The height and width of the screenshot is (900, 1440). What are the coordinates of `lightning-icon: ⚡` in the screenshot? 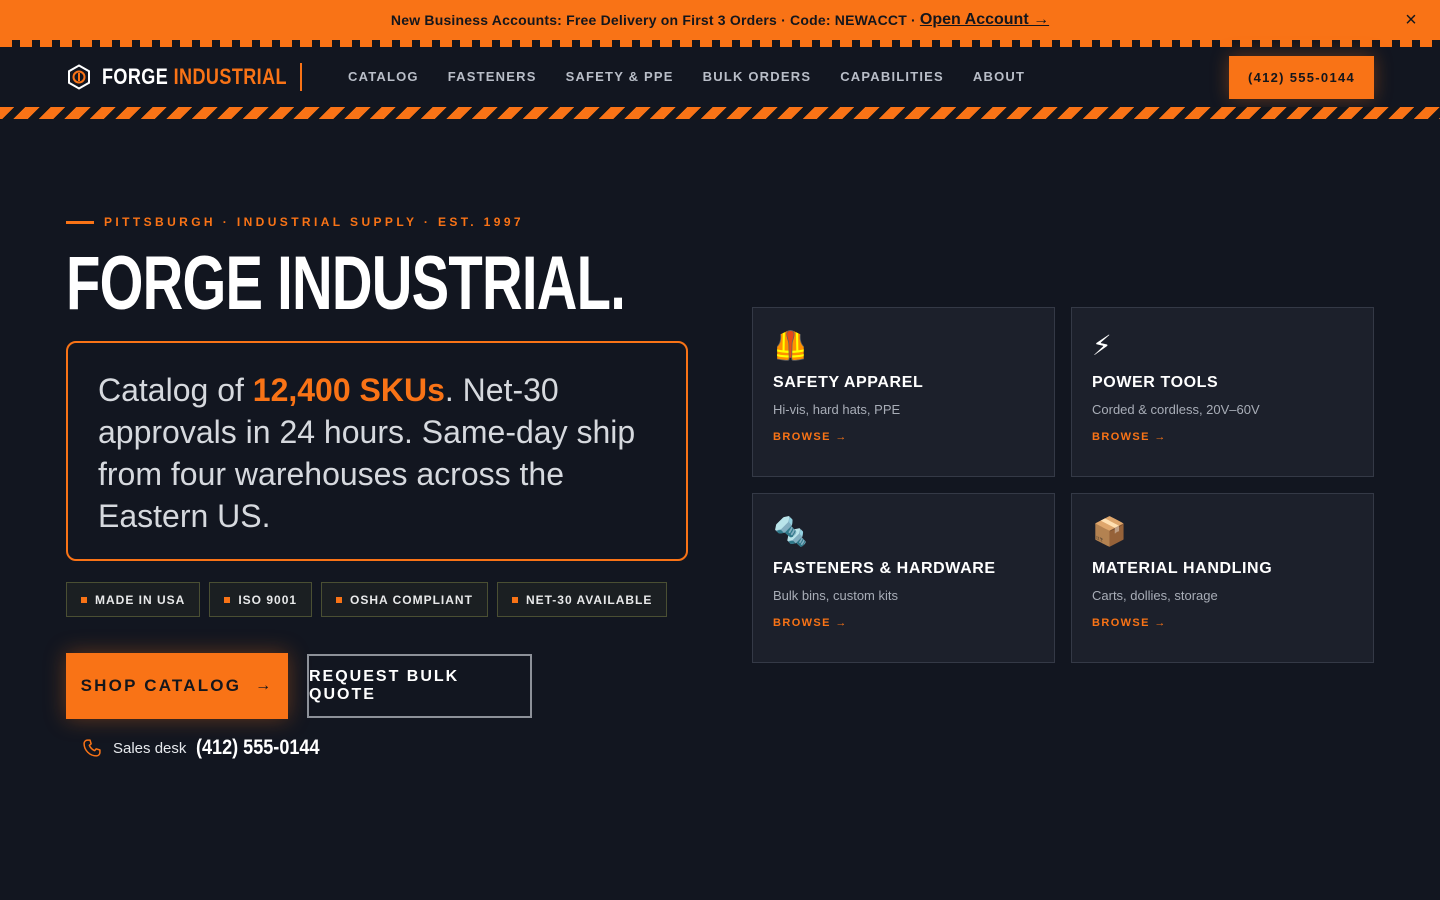 It's located at (1102, 345).